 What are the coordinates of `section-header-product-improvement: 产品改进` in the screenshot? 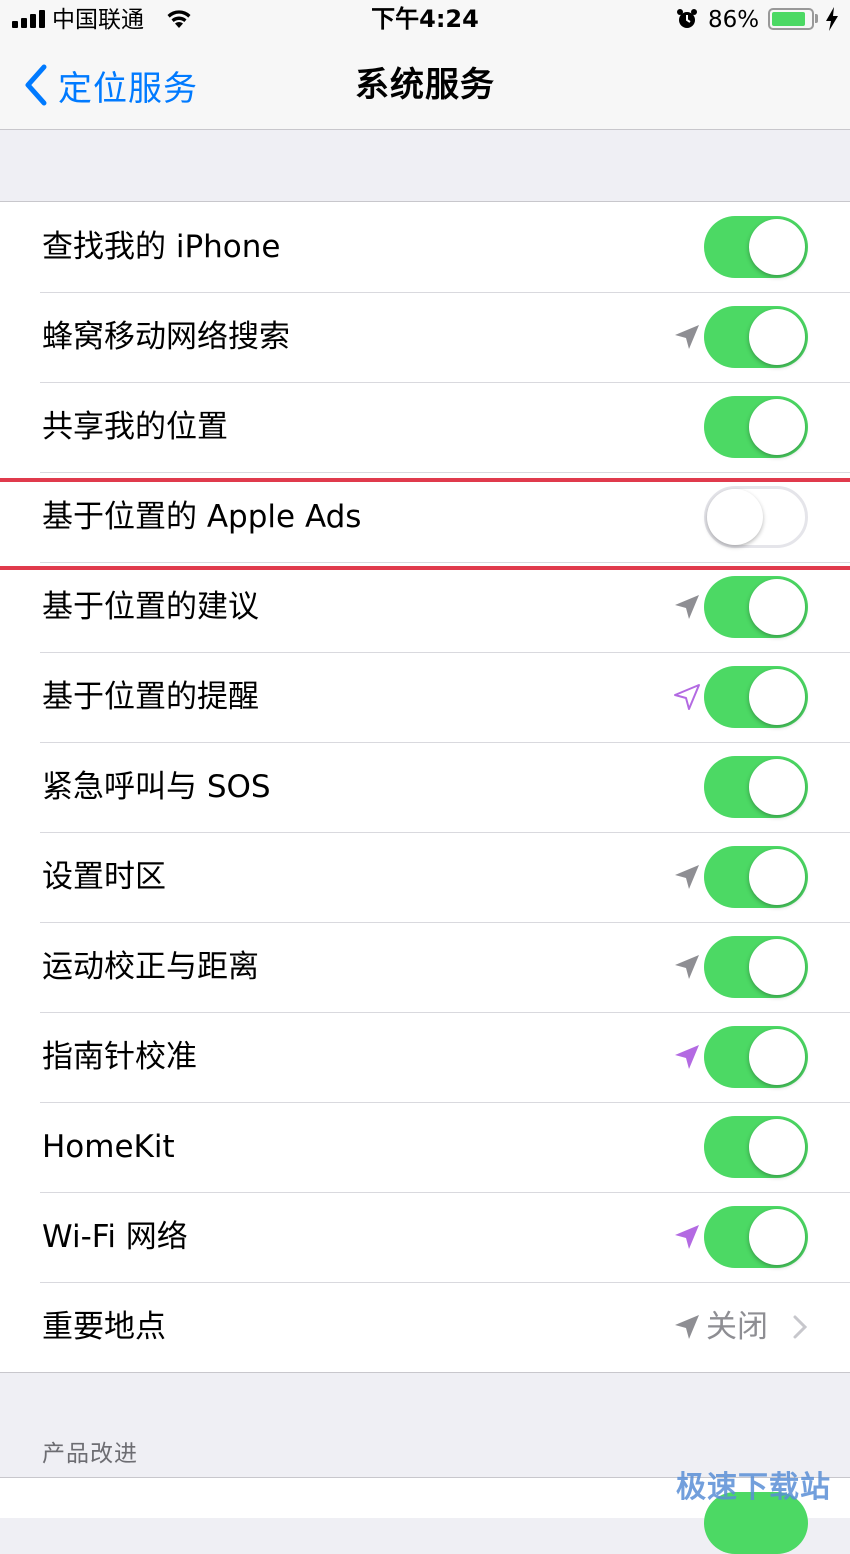 It's located at (90, 1454).